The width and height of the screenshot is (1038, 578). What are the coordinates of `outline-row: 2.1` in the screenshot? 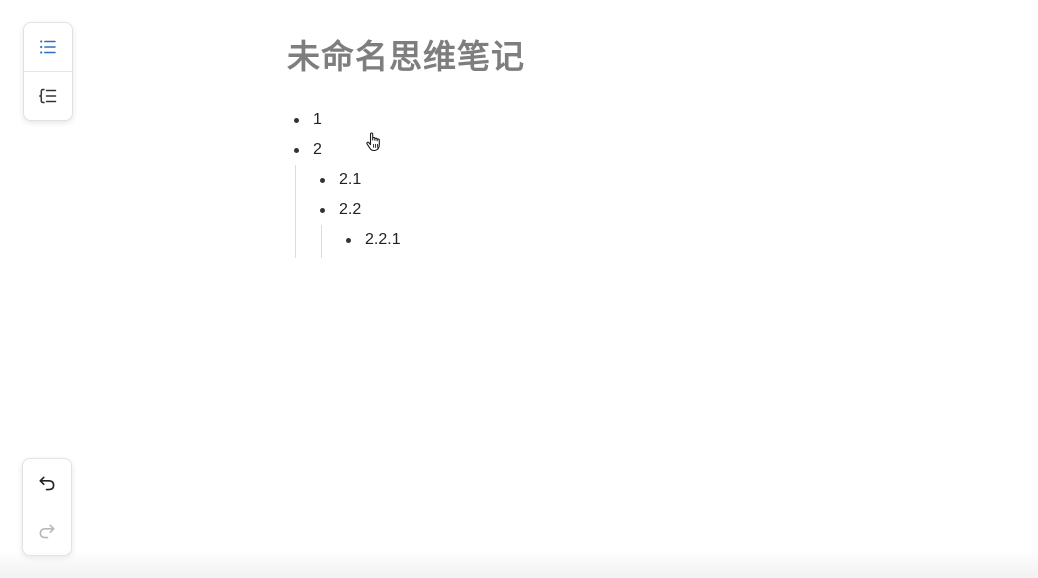 It's located at (357, 180).